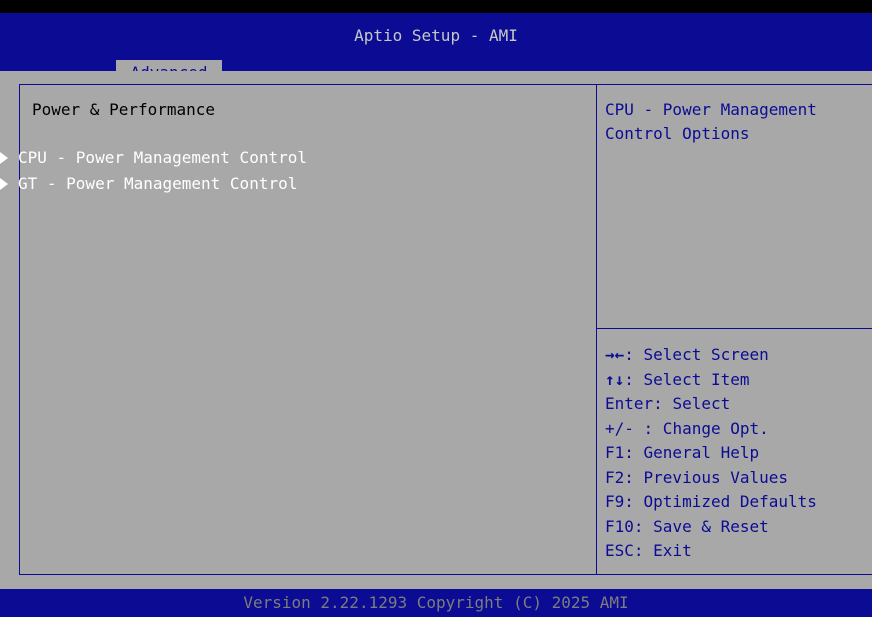 The width and height of the screenshot is (872, 617). Describe the element at coordinates (682, 452) in the screenshot. I see `key-hint-f1: F1: General Help` at that location.